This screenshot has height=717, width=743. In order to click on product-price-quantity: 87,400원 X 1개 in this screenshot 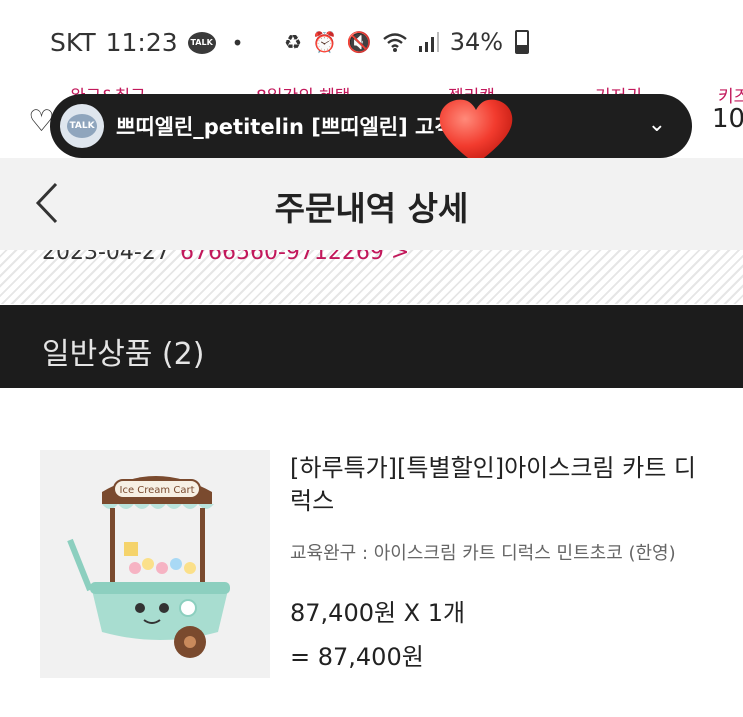, I will do `click(378, 613)`.